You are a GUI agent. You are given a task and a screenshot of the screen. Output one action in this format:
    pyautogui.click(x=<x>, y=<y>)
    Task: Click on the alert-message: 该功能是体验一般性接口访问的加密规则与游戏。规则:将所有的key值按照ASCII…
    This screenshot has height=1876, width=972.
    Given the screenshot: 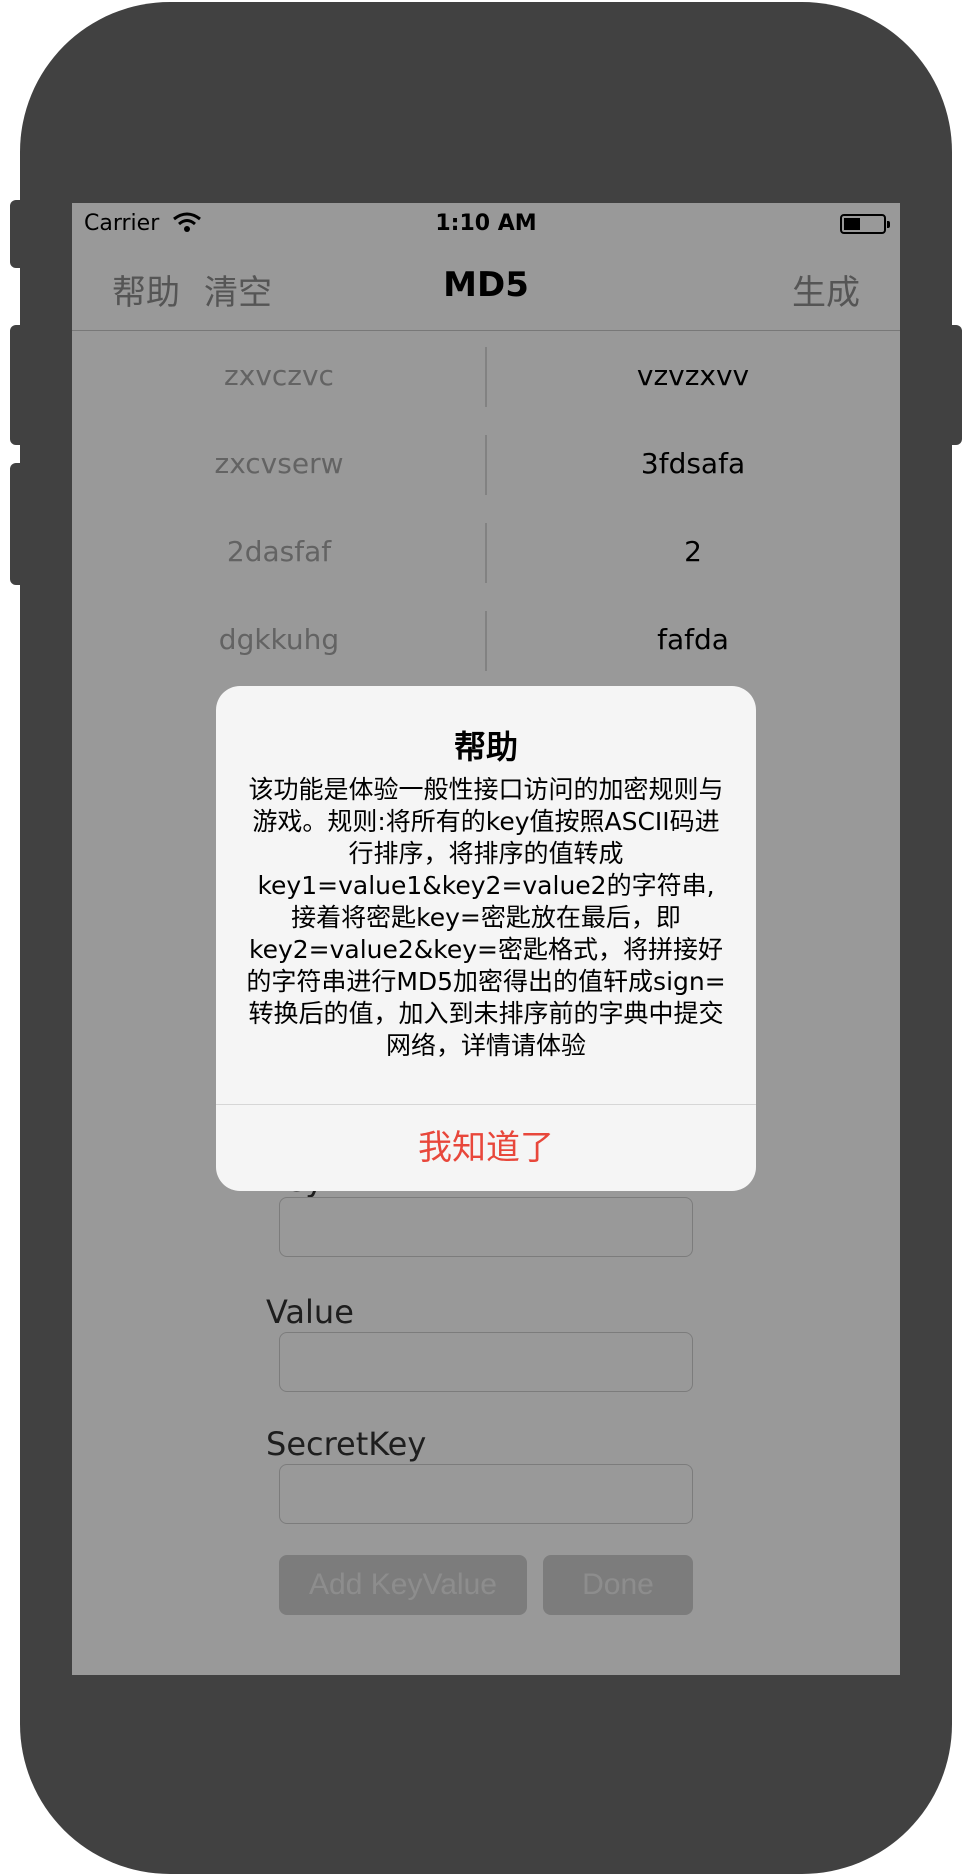 What is the action you would take?
    pyautogui.click(x=486, y=917)
    